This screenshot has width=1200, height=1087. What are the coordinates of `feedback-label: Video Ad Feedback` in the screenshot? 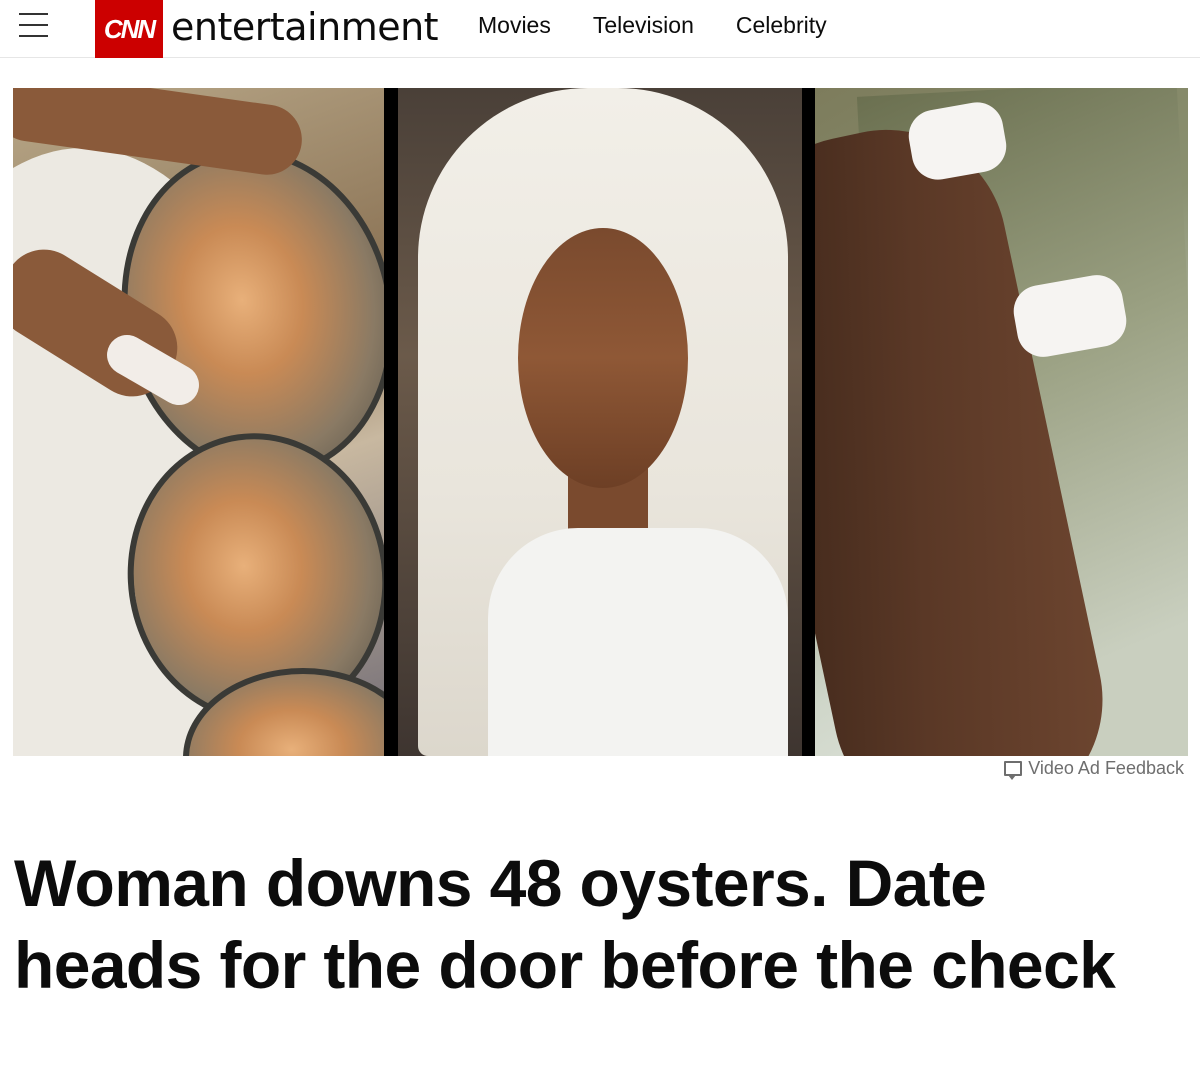 It's located at (1106, 767).